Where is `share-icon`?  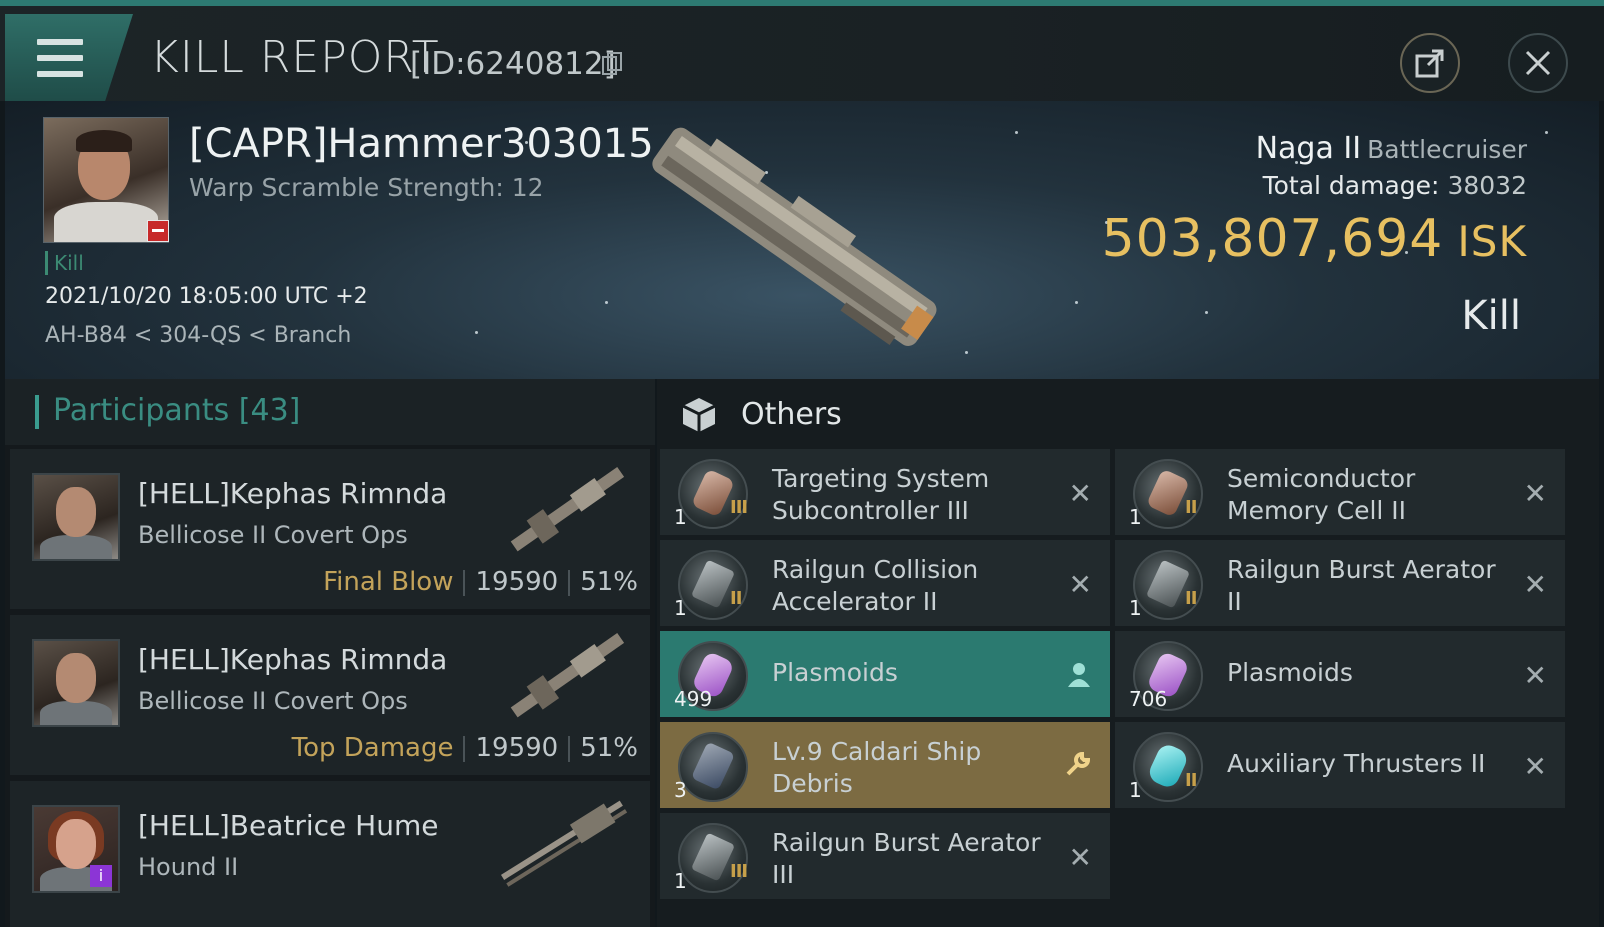 share-icon is located at coordinates (1429, 63).